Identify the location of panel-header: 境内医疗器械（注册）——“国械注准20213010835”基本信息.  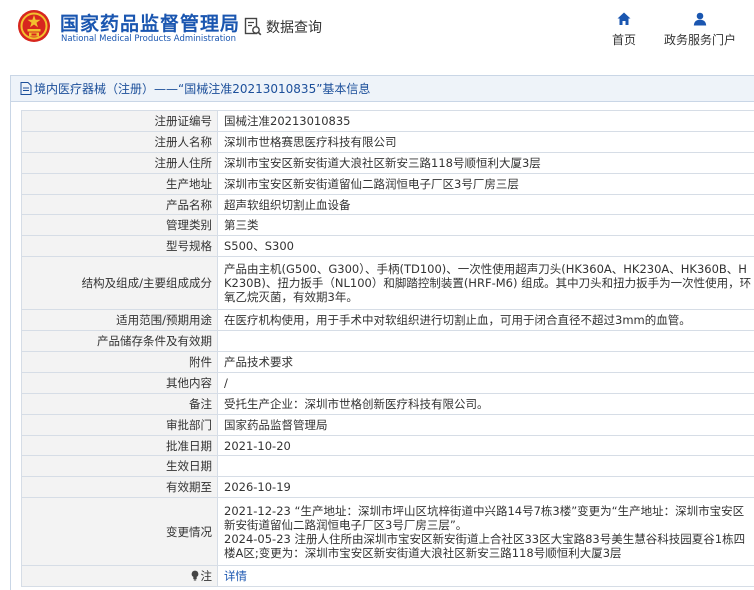
(382, 89).